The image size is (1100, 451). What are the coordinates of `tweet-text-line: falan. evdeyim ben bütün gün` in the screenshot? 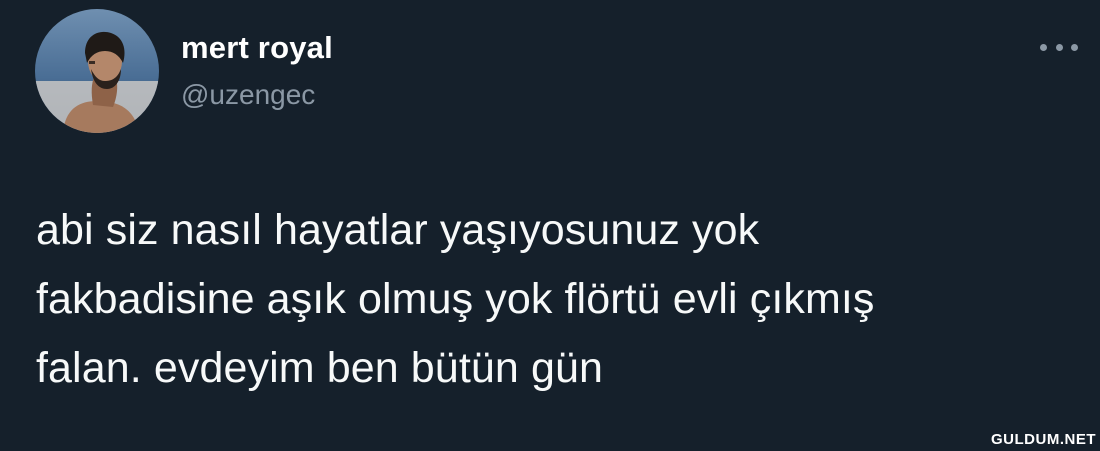 It's located at (319, 368).